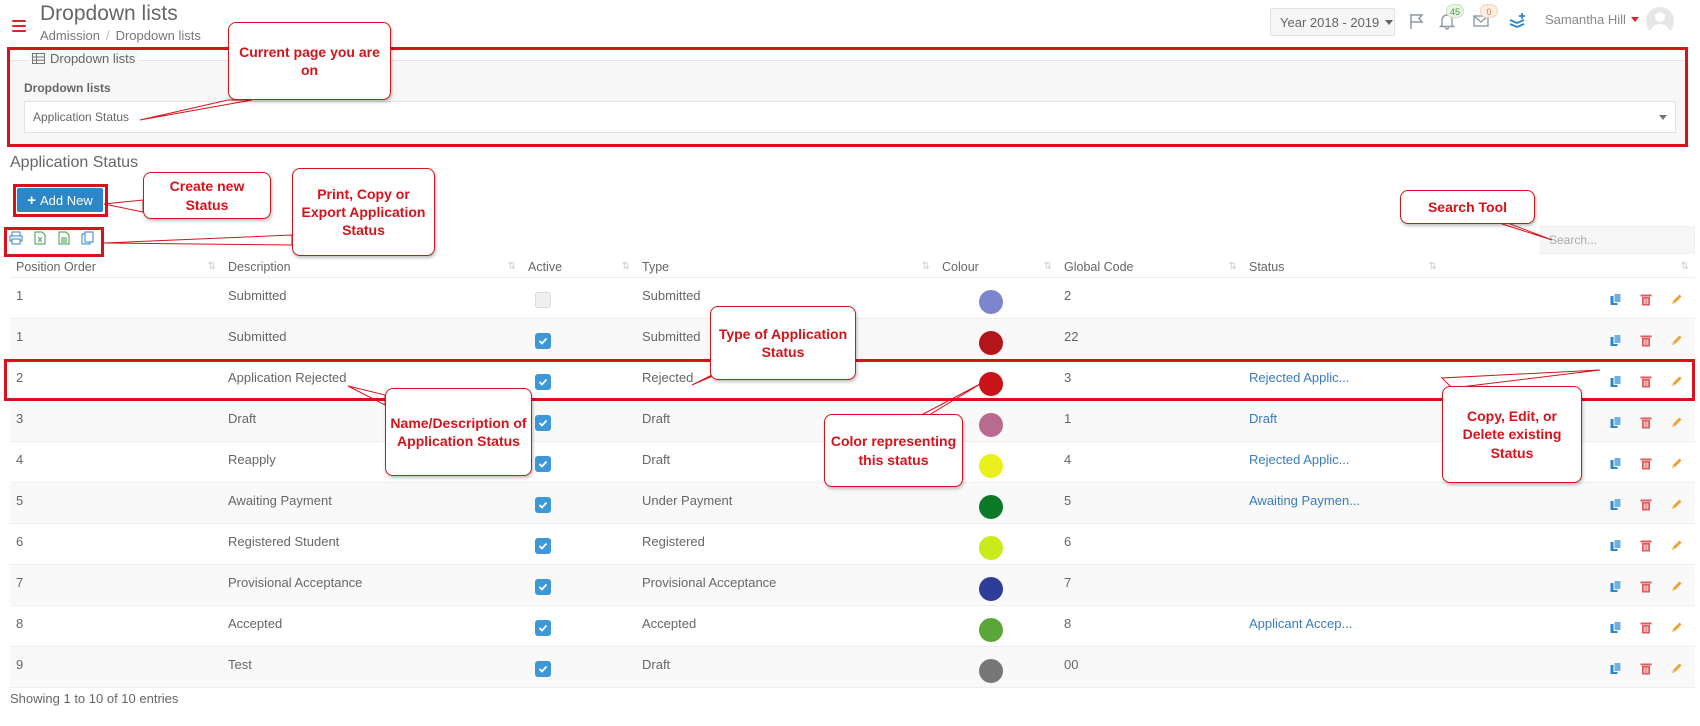 This screenshot has width=1700, height=726. I want to click on cell-global-code: 00, so click(1071, 664).